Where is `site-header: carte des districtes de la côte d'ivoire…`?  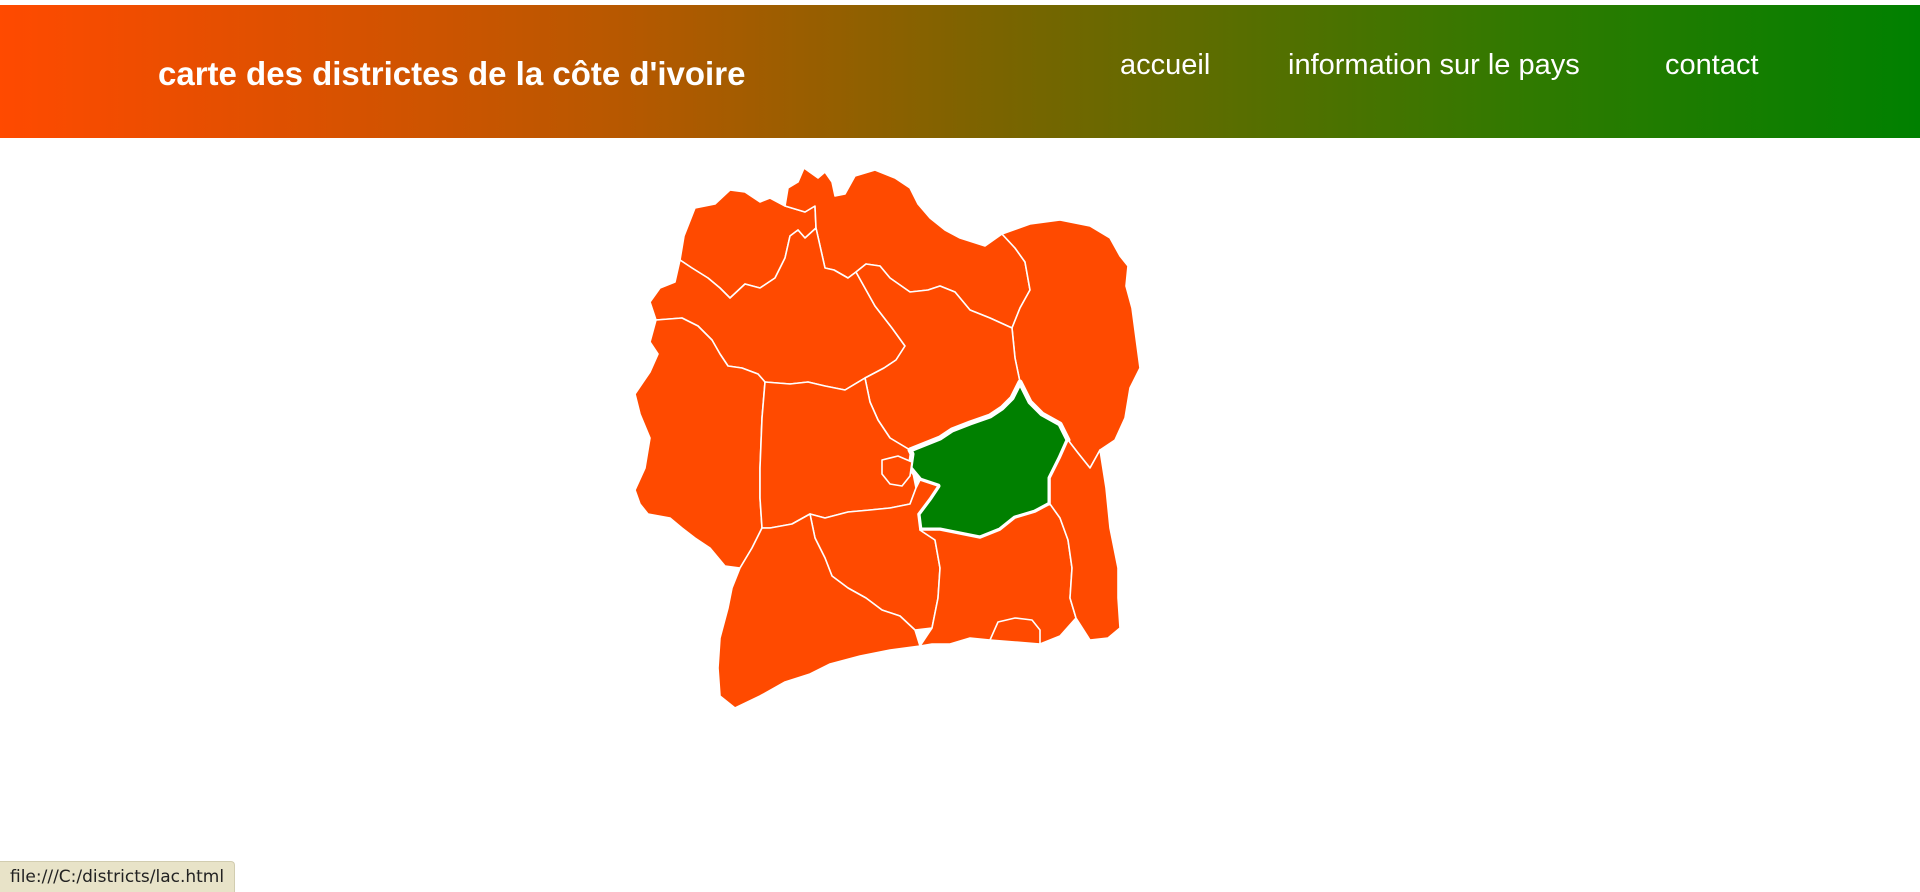 site-header: carte des districtes de la côte d'ivoire… is located at coordinates (960, 71).